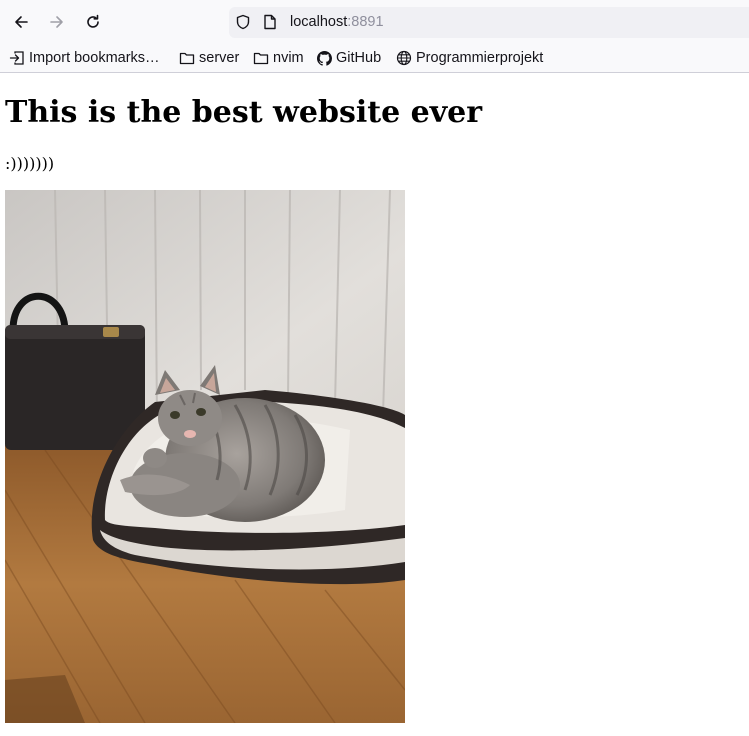  What do you see at coordinates (16, 58) in the screenshot?
I see `import-icon` at bounding box center [16, 58].